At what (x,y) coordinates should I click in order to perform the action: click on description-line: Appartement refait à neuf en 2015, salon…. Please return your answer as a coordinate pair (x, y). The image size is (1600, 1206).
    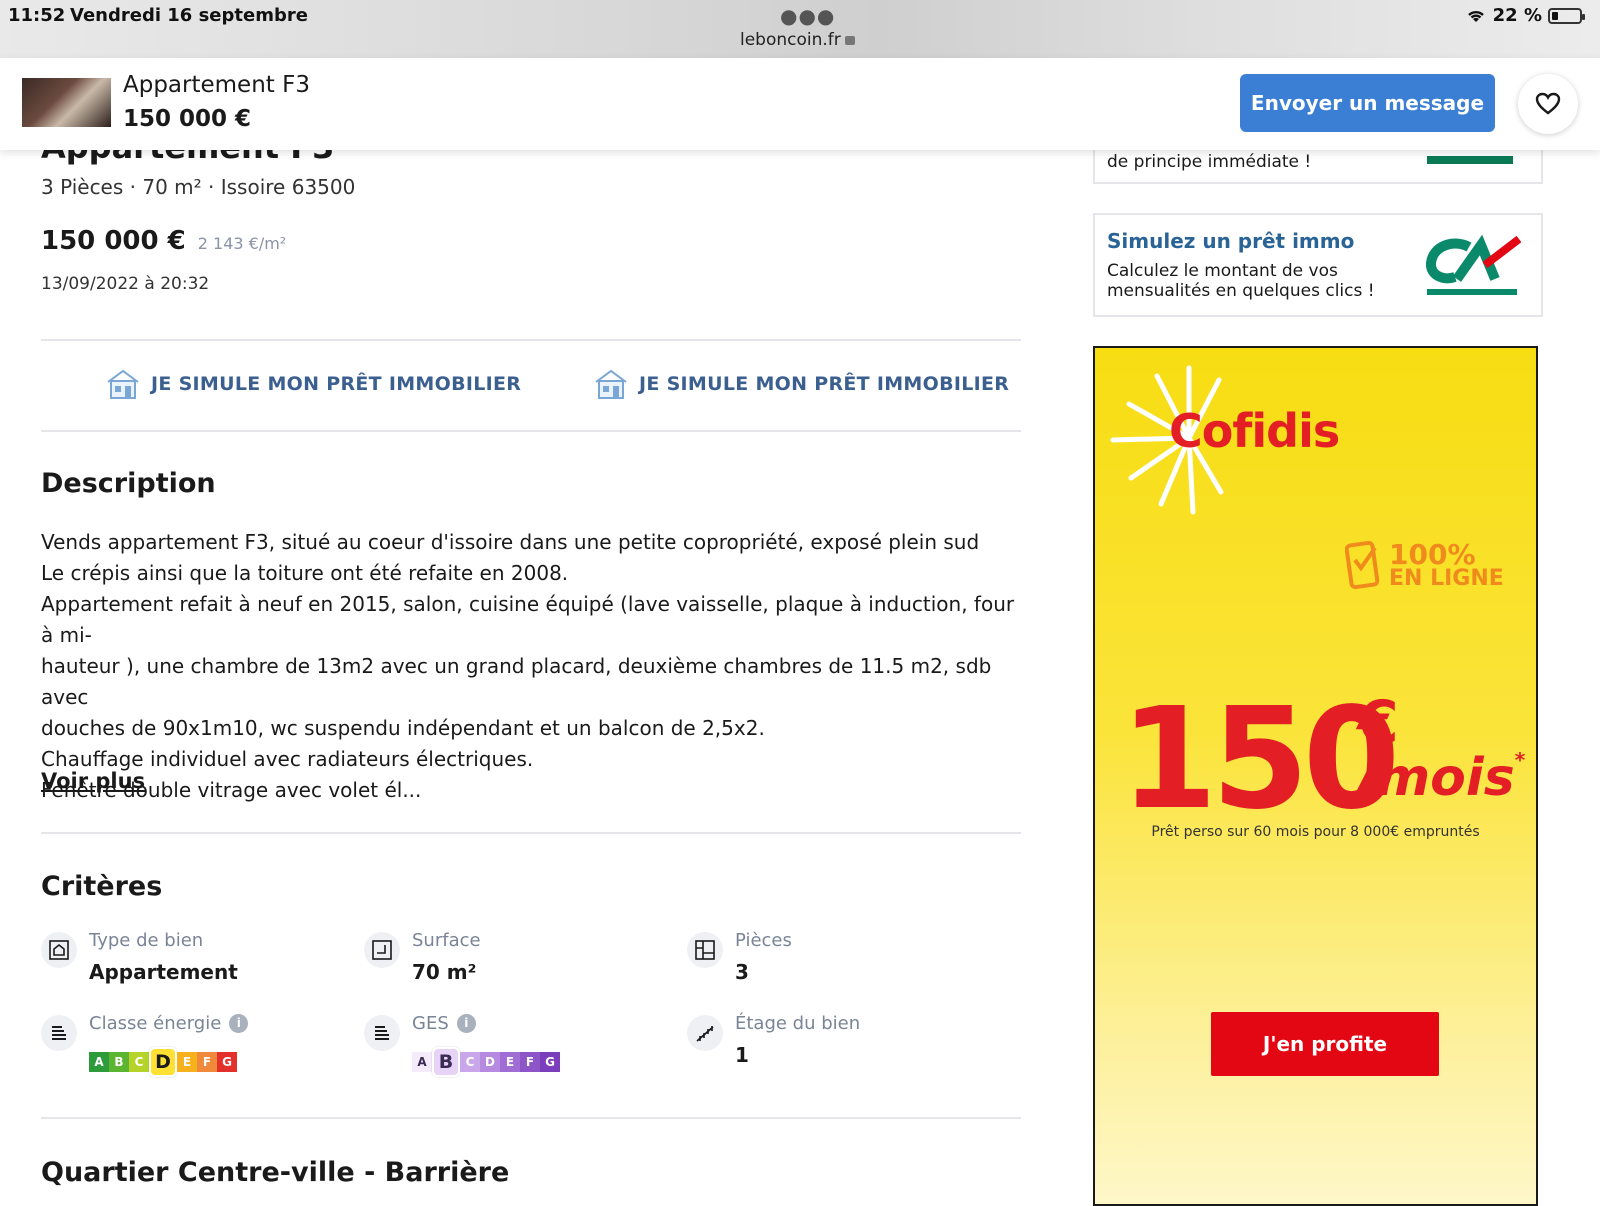
    Looking at the image, I should click on (528, 619).